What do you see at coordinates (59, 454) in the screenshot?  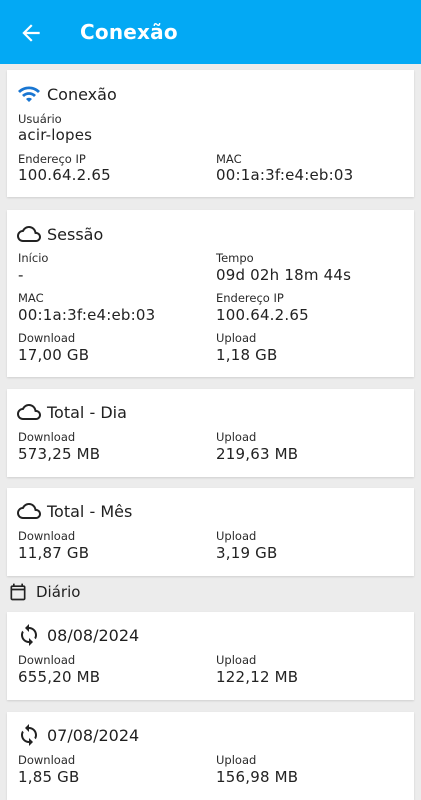 I see `day-download-value: 573,25 MB` at bounding box center [59, 454].